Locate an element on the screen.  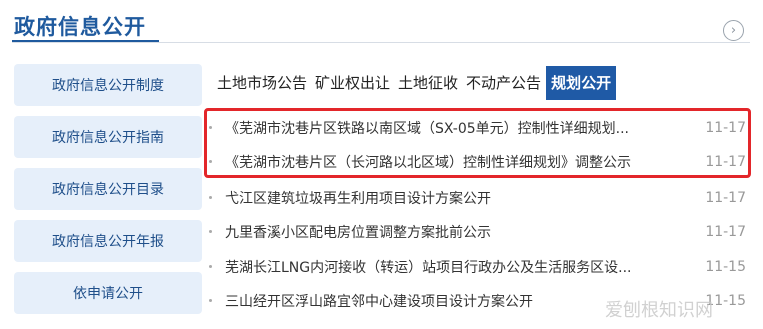
tab-bar: 土地市场公告 矿业权出让 土地征收 不动产公告 规划公开 is located at coordinates (416, 83).